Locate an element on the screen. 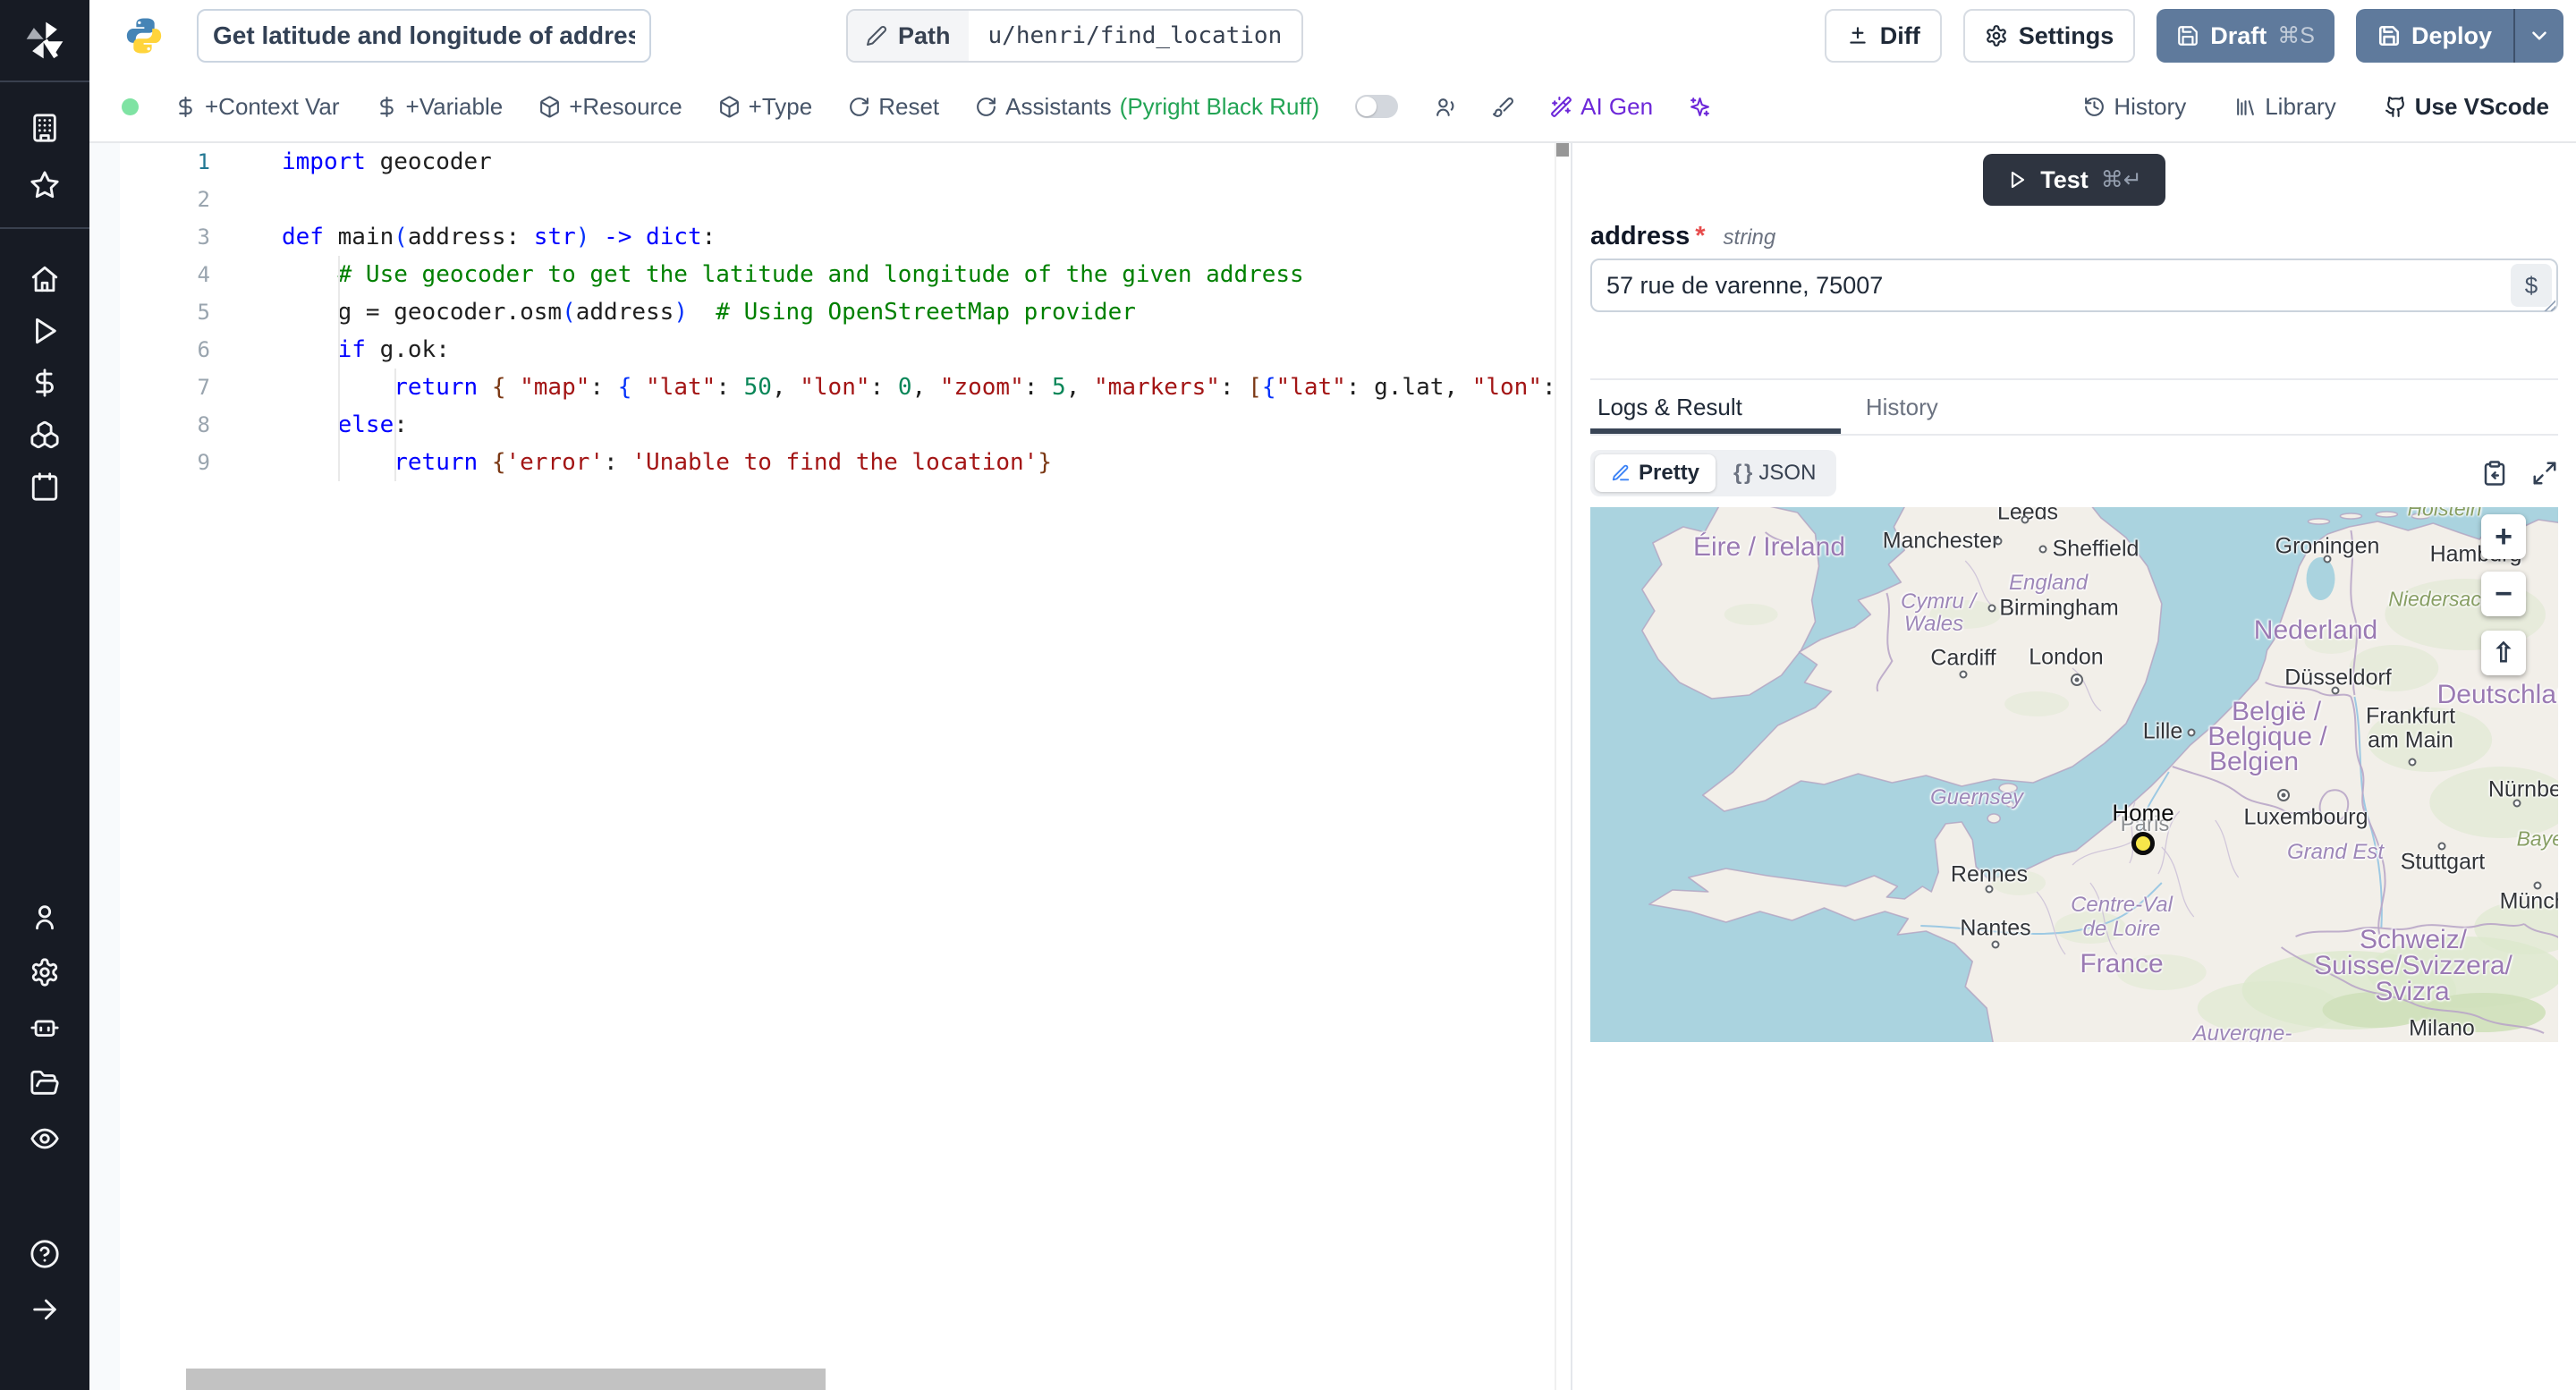 Image resolution: width=2576 pixels, height=1390 pixels. toggle-knob is located at coordinates (1367, 106).